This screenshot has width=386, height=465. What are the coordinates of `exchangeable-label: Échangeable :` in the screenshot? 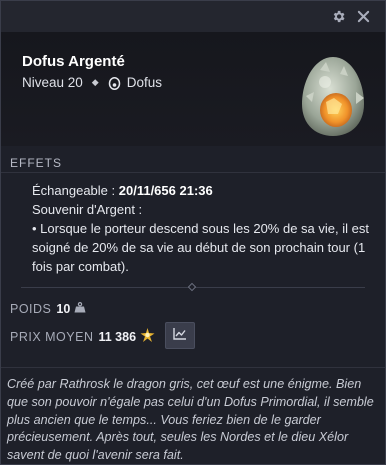 It's located at (74, 190).